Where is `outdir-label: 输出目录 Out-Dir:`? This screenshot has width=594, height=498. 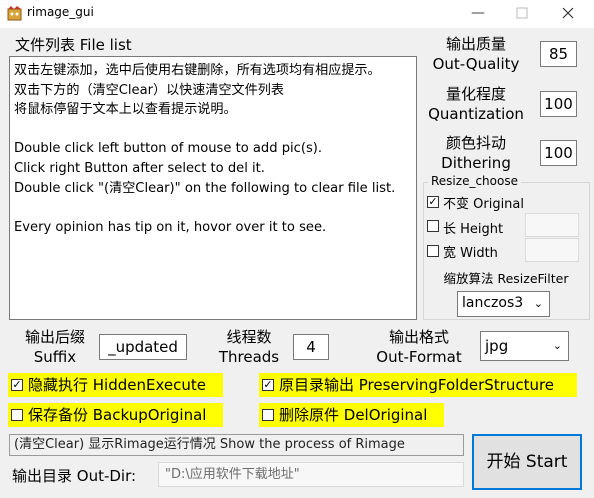 outdir-label: 输出目录 Out-Dir: is located at coordinates (74, 476).